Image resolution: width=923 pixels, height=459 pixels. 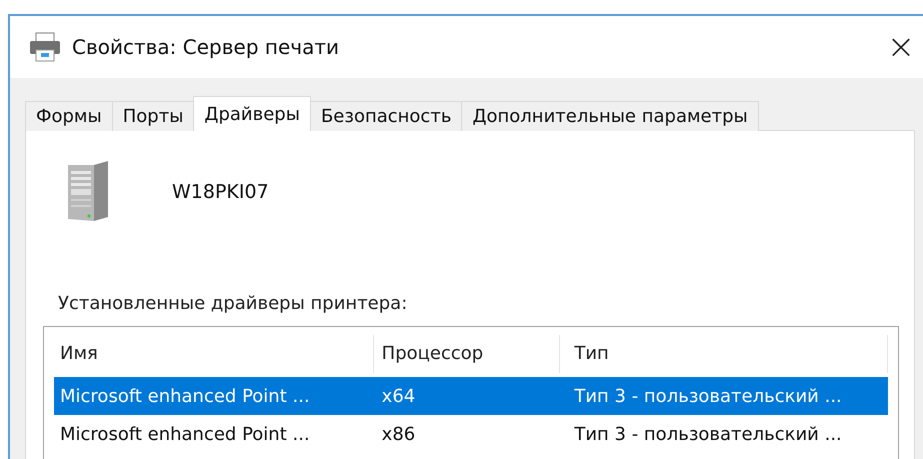 What do you see at coordinates (901, 47) in the screenshot?
I see `close-button: ×` at bounding box center [901, 47].